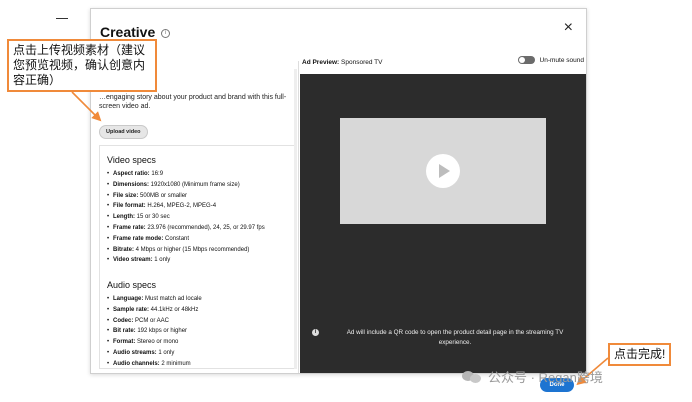  What do you see at coordinates (133, 260) in the screenshot?
I see `spec-key: Video stream:` at bounding box center [133, 260].